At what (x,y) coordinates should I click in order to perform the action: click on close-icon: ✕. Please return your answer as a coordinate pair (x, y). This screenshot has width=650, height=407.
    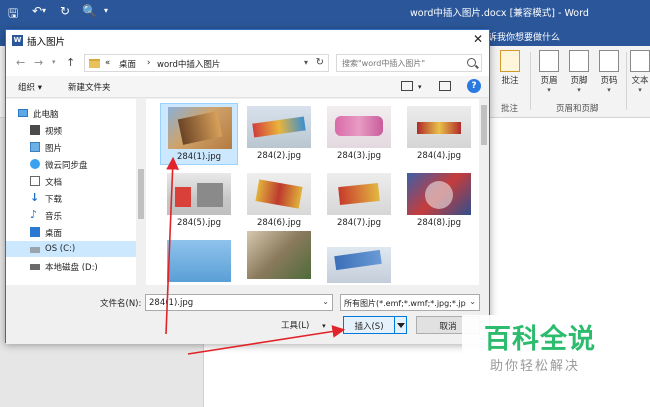
    Looking at the image, I should click on (478, 39).